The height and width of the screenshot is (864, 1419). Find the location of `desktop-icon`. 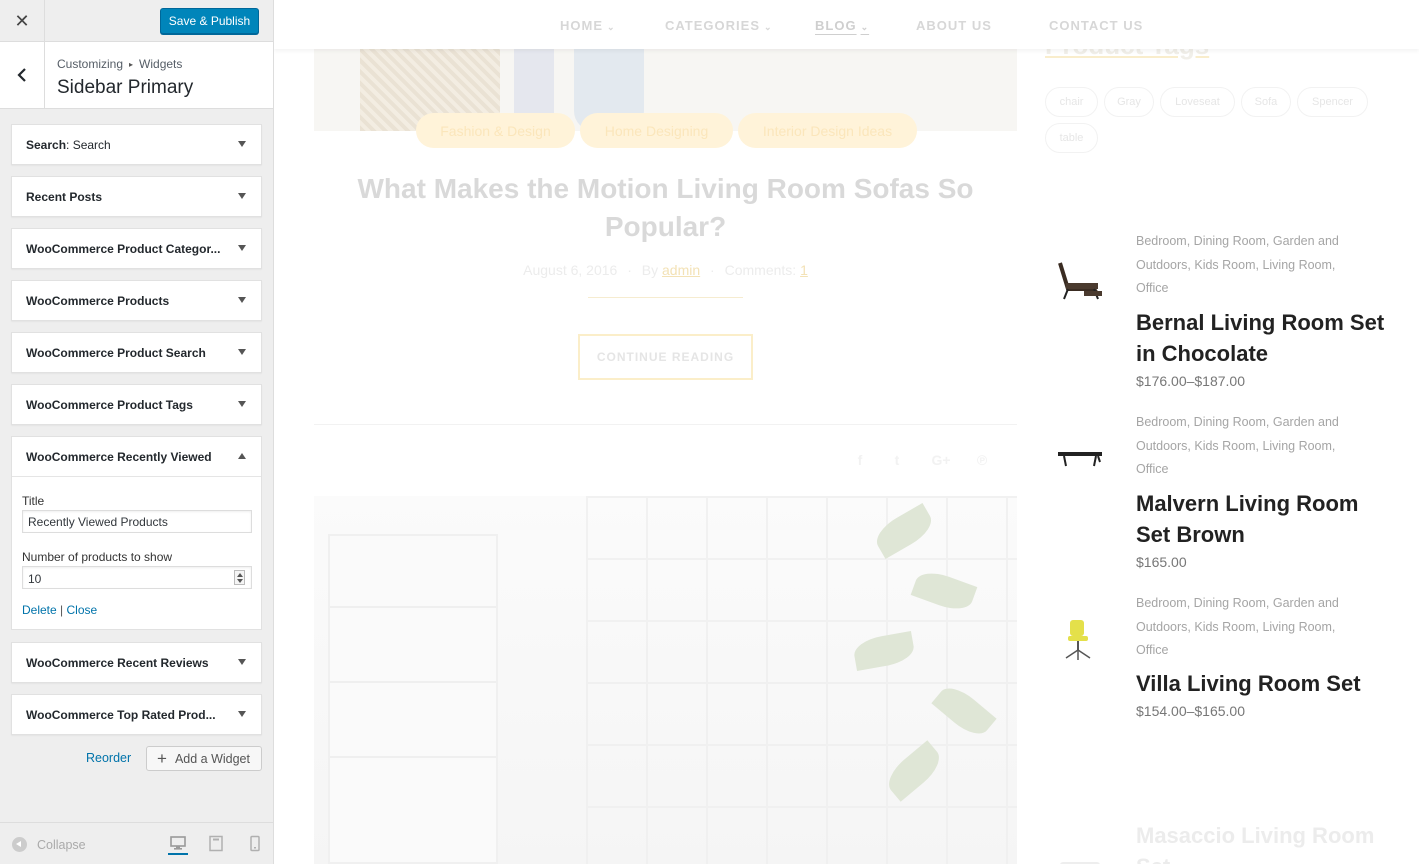

desktop-icon is located at coordinates (178, 843).